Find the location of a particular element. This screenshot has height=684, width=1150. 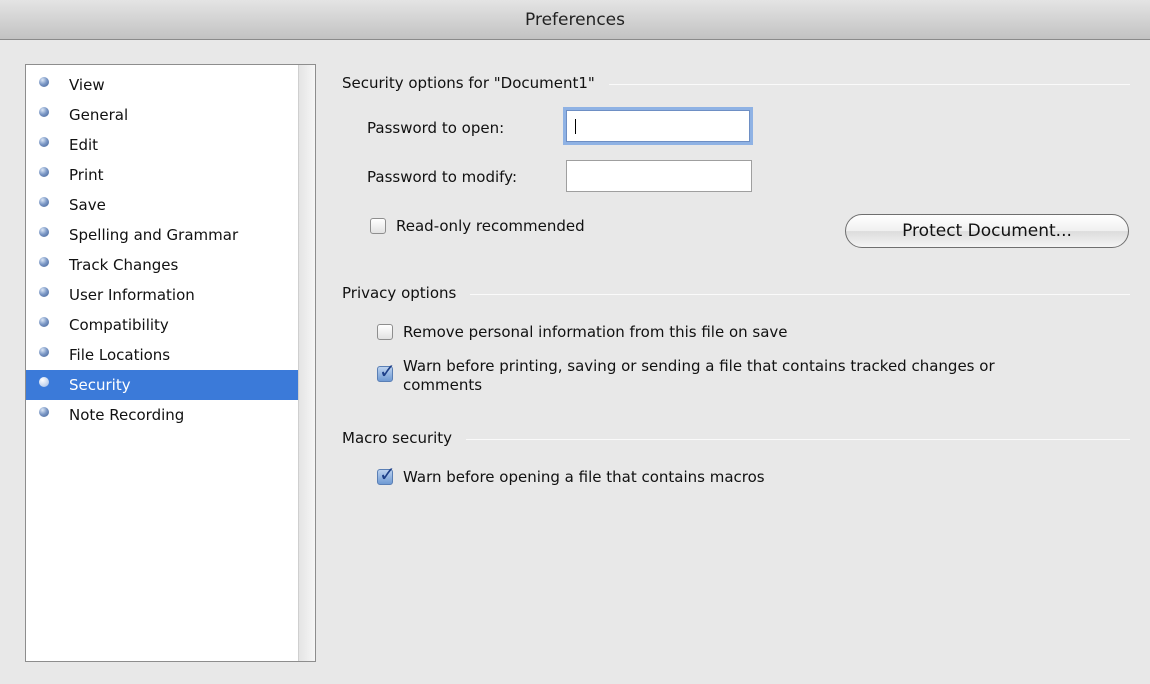

sidebar-item-label: Spelling and Grammar is located at coordinates (154, 235).